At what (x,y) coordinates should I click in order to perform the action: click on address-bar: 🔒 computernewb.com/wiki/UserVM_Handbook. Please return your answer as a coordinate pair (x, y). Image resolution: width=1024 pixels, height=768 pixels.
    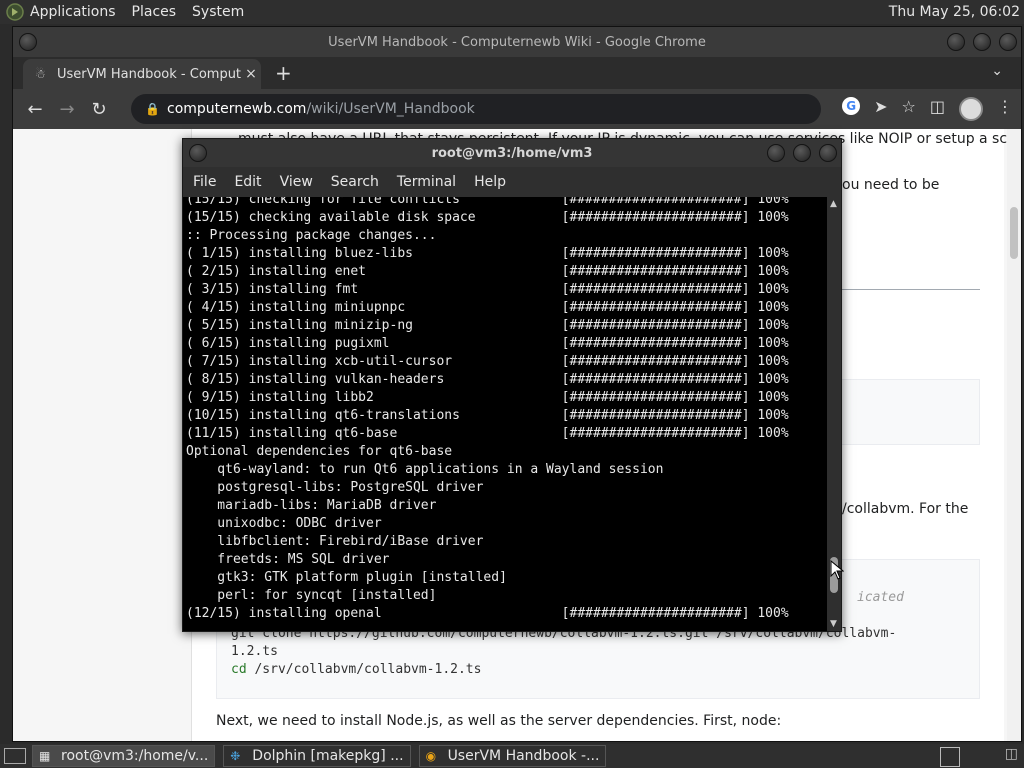
    Looking at the image, I should click on (476, 109).